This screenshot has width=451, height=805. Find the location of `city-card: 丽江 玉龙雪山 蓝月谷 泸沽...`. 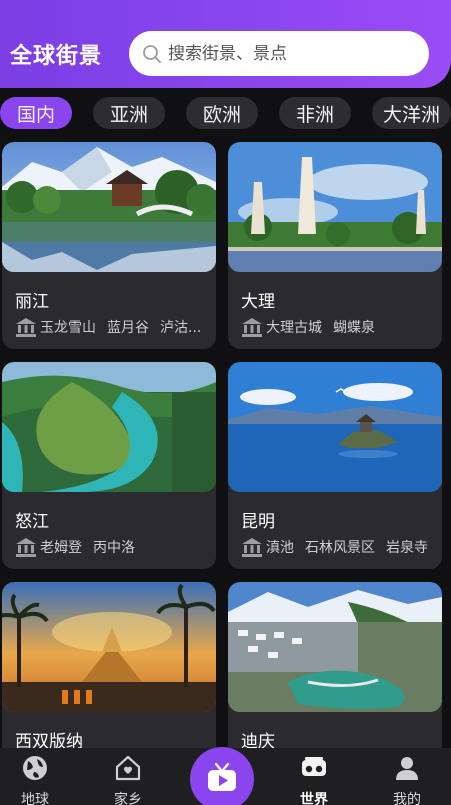

city-card: 丽江 玉龙雪山 蓝月谷 泸沽... is located at coordinates (109, 245).